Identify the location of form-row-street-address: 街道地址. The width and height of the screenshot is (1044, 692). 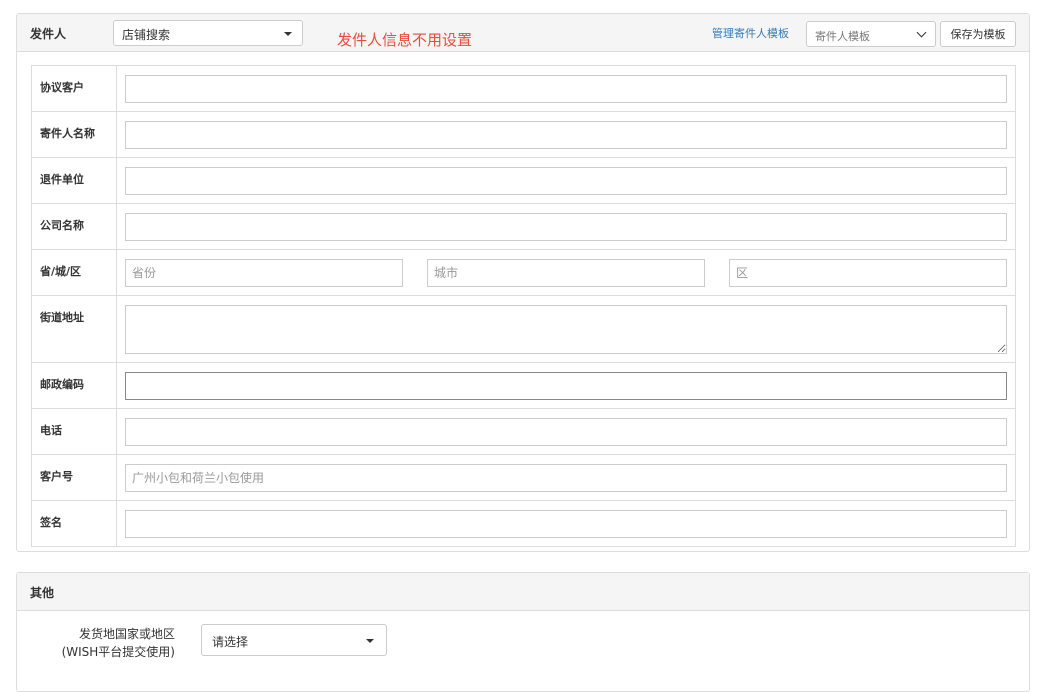
(523, 329).